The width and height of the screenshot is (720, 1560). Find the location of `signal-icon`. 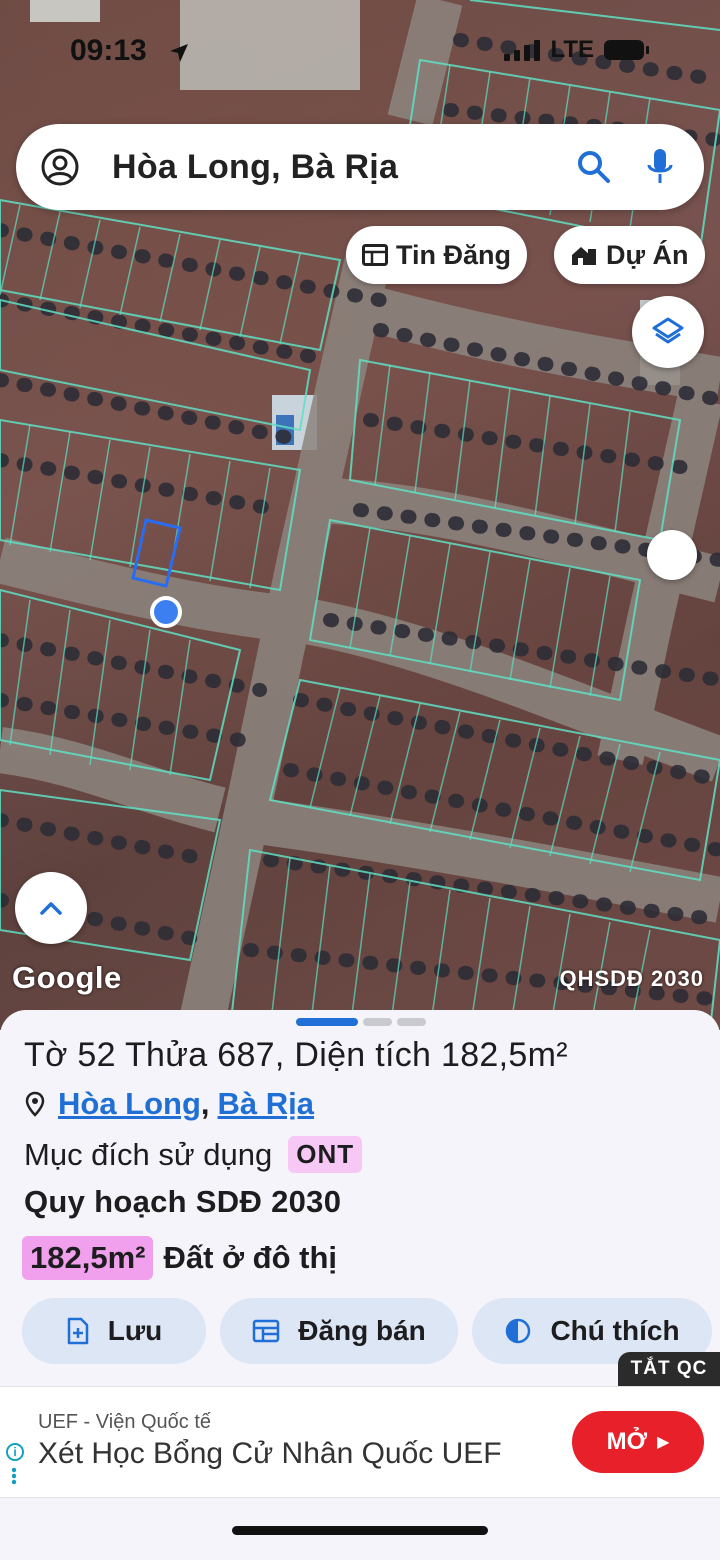

signal-icon is located at coordinates (522, 50).